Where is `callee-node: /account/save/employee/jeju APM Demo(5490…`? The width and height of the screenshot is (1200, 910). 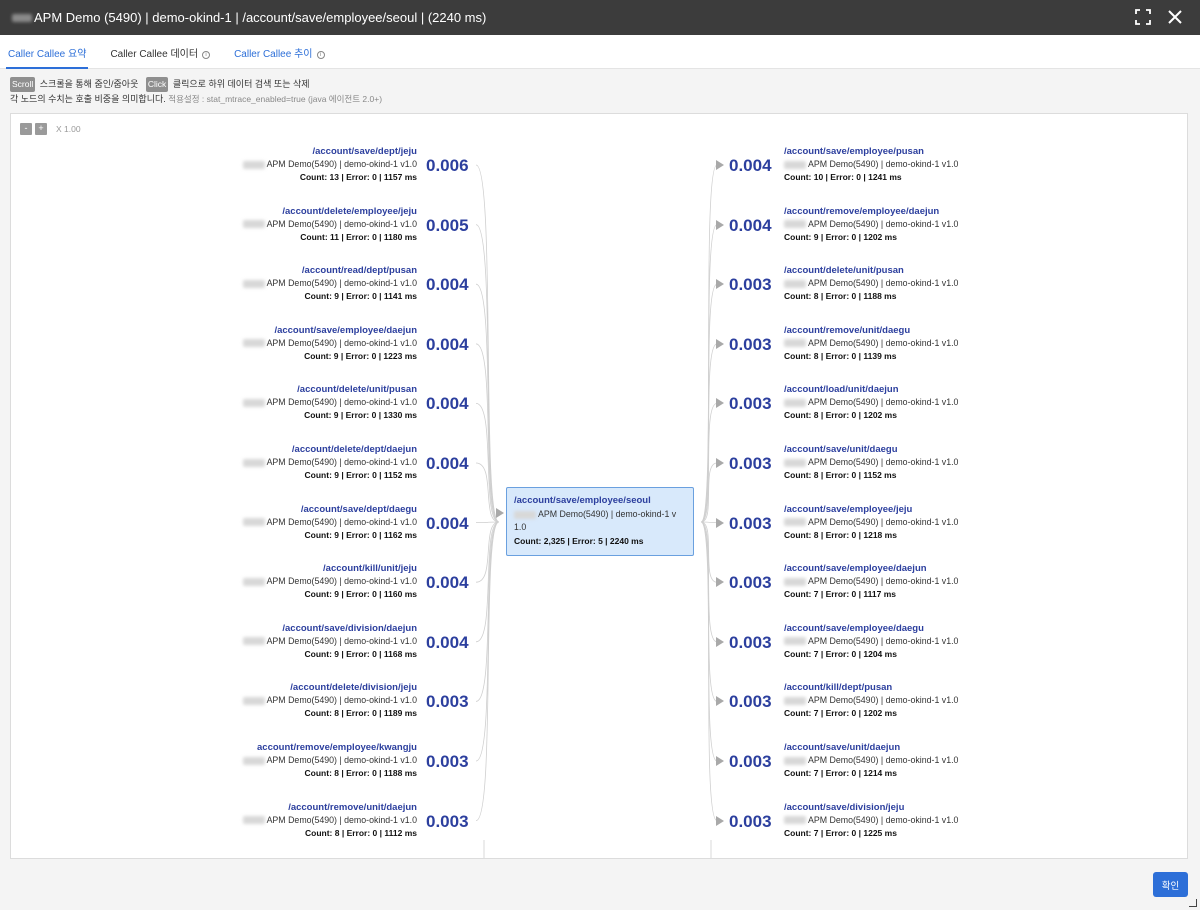
callee-node: /account/save/employee/jeju APM Demo(5490… is located at coordinates (934, 532).